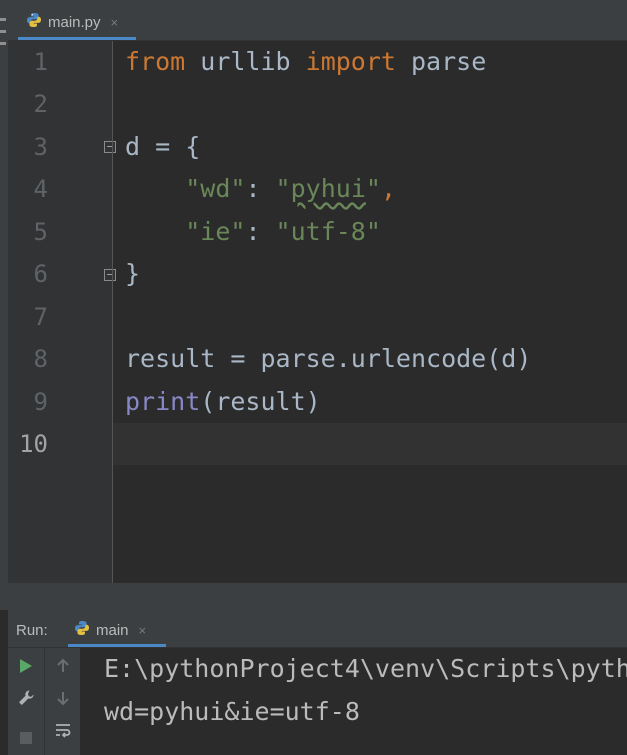 The image size is (627, 755). I want to click on line-number: 2, so click(40, 104).